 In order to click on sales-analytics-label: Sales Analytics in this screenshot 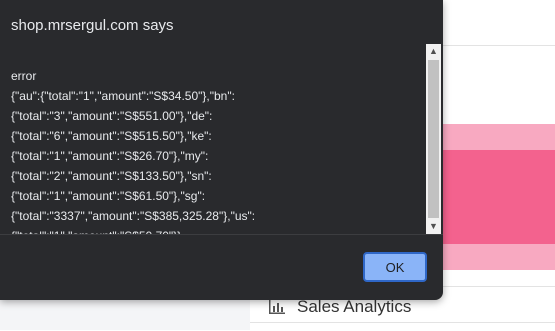, I will do `click(354, 307)`.